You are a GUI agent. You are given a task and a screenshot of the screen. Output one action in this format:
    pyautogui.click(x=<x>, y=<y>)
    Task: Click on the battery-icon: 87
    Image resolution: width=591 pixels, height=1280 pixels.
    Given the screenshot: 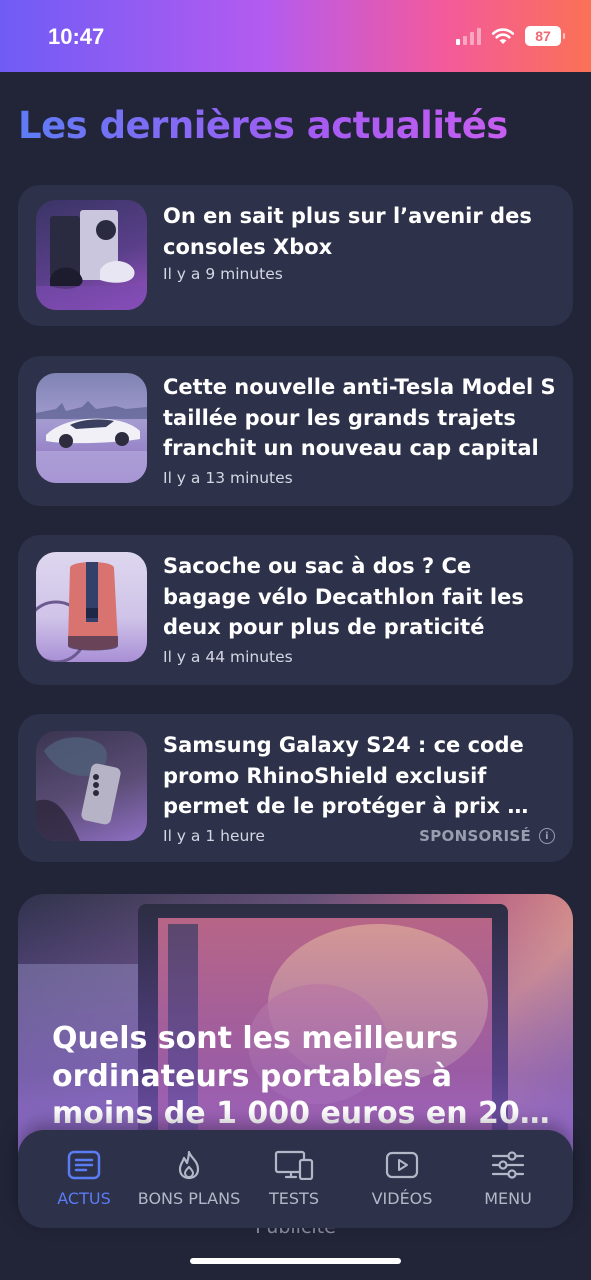 What is the action you would take?
    pyautogui.click(x=545, y=36)
    